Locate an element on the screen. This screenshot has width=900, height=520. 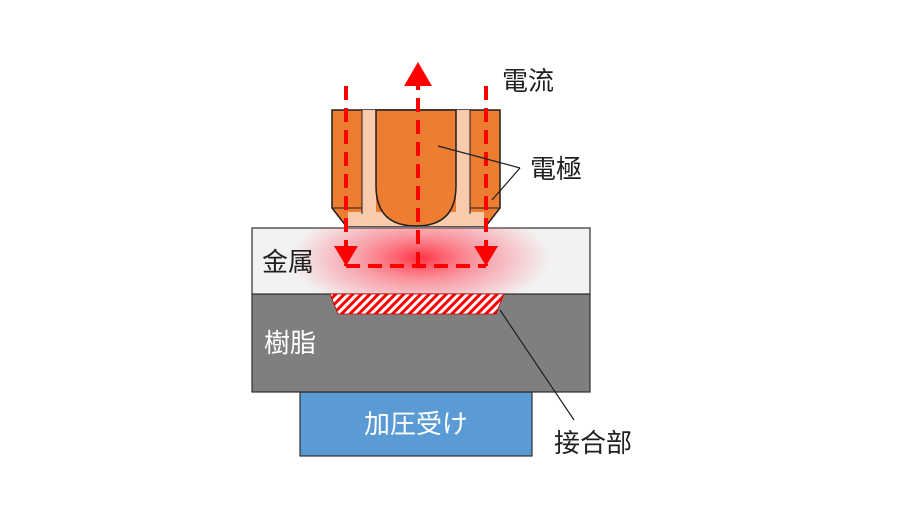
pressure-support: 加圧受け is located at coordinates (416, 424).